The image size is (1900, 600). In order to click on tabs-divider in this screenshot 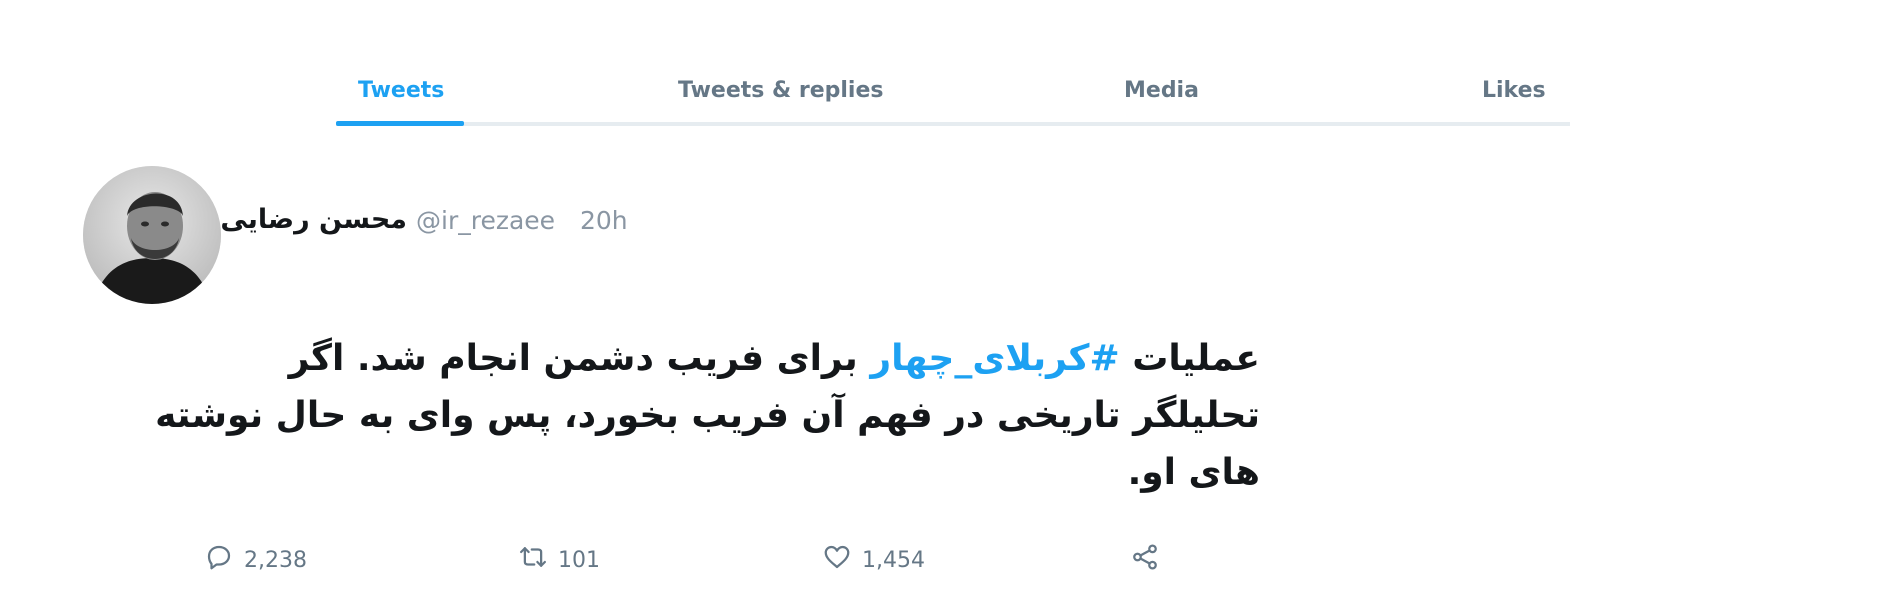, I will do `click(953, 124)`.